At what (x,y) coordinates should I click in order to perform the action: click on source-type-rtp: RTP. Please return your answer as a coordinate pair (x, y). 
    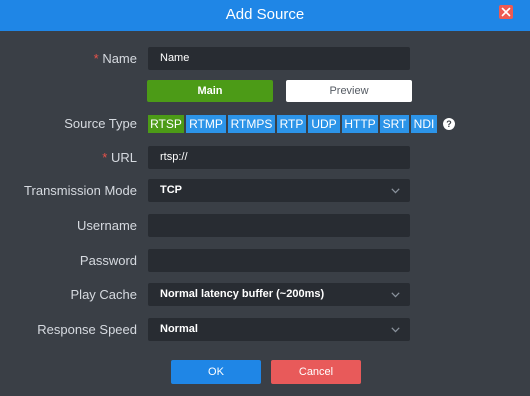
    Looking at the image, I should click on (291, 124).